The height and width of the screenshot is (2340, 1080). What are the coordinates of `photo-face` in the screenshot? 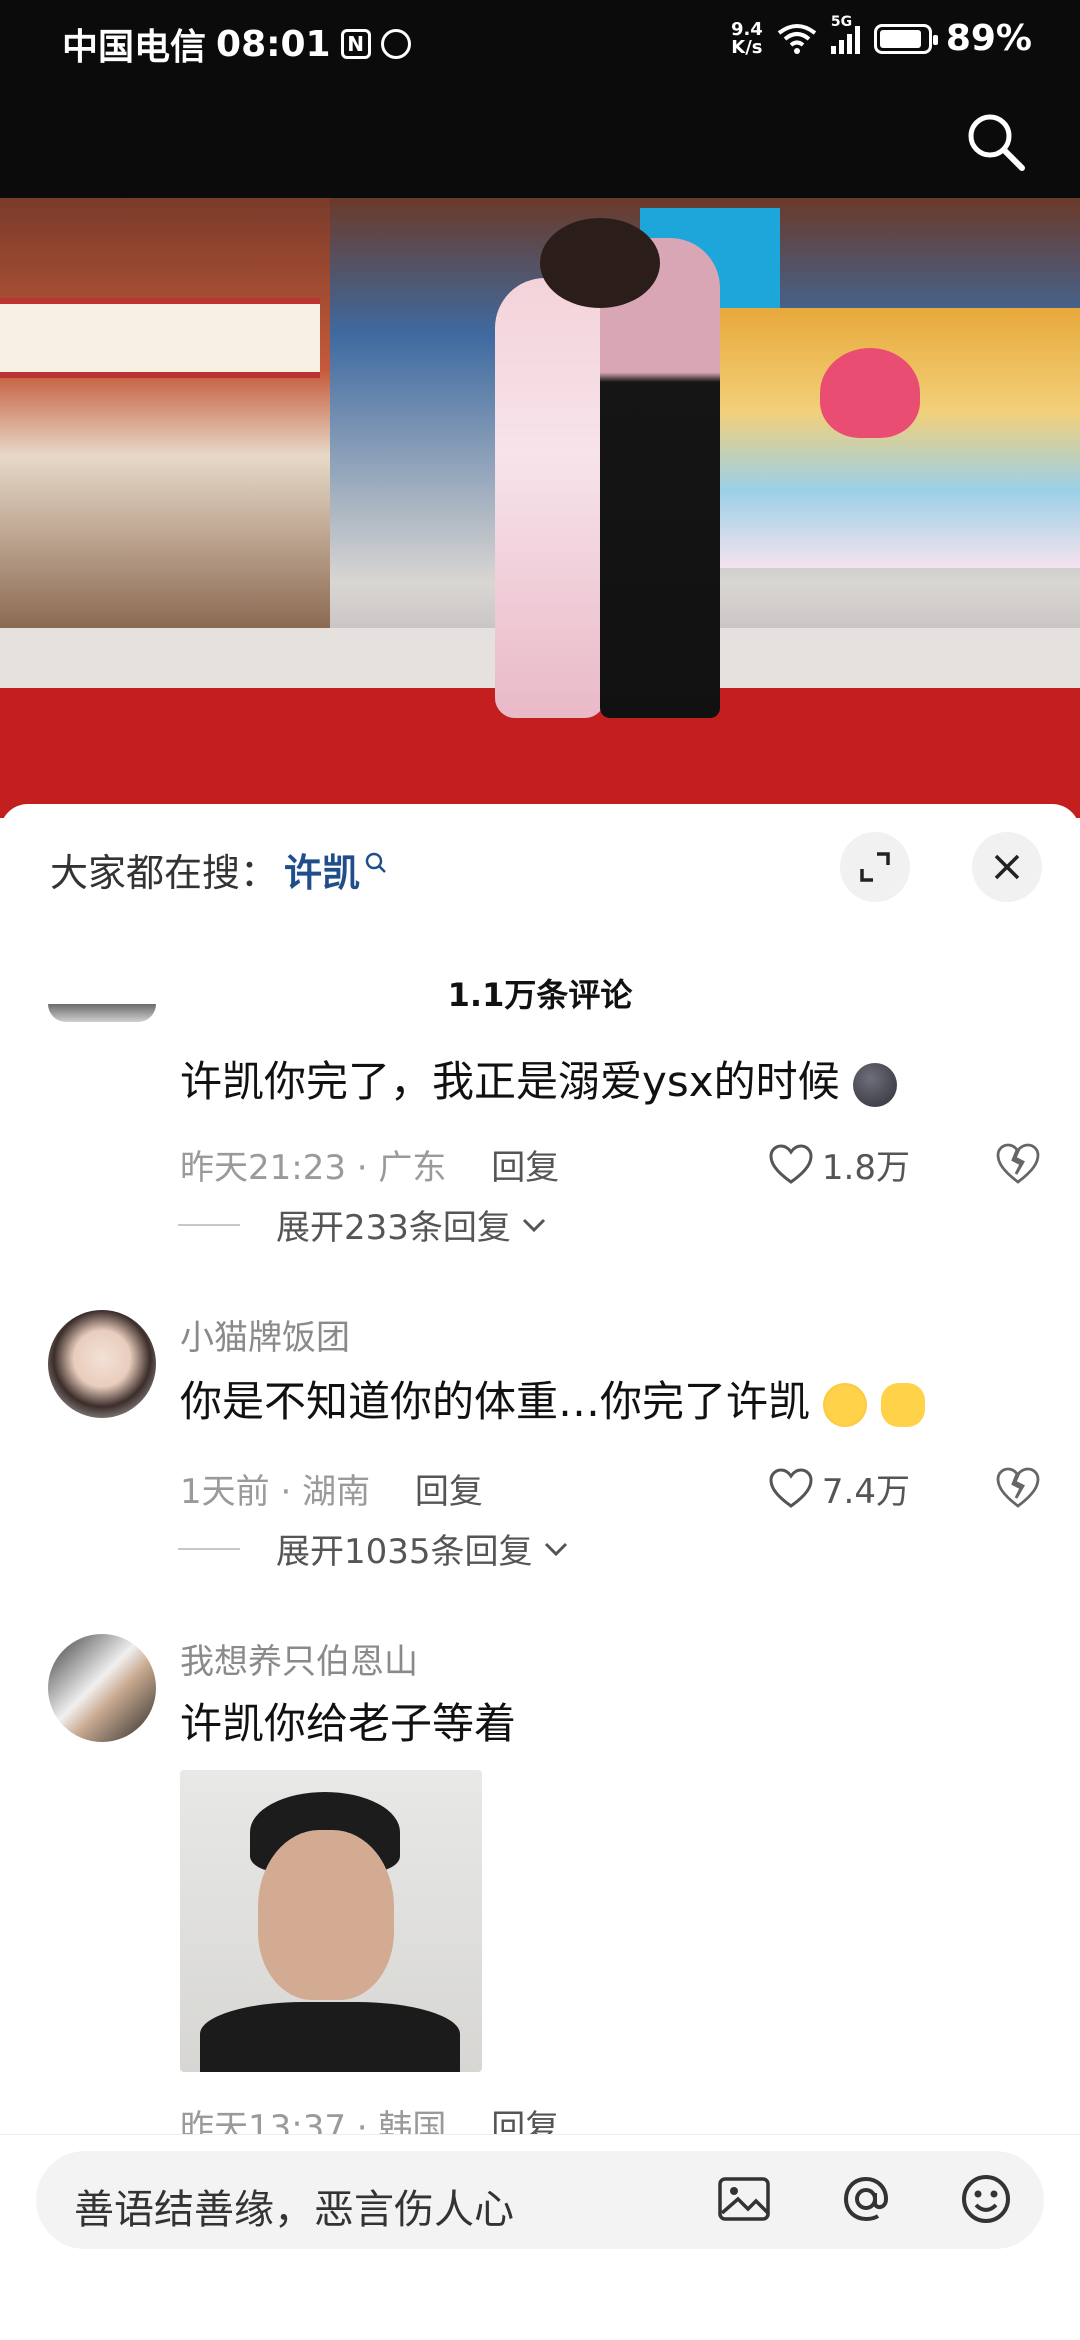 It's located at (326, 1915).